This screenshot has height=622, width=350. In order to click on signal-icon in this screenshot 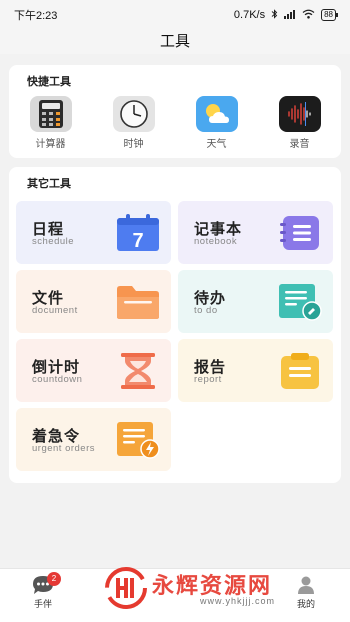, I will do `click(290, 15)`.